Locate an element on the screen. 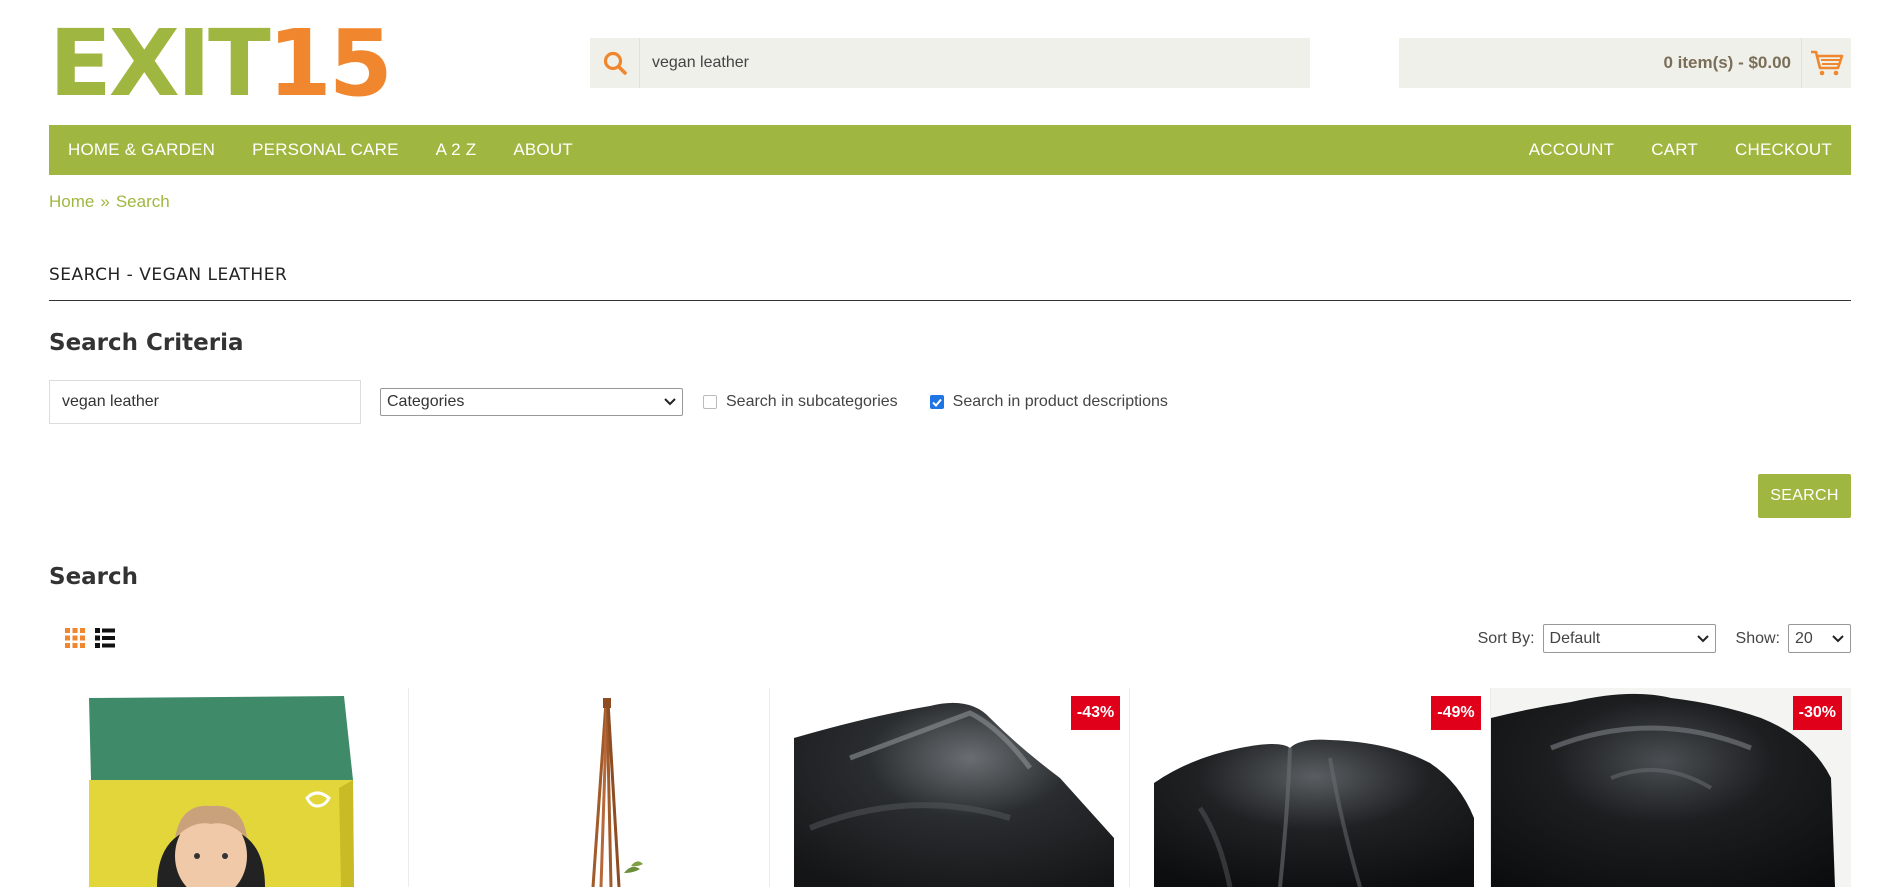 The image size is (1895, 887). cart-button is located at coordinates (1826, 63).